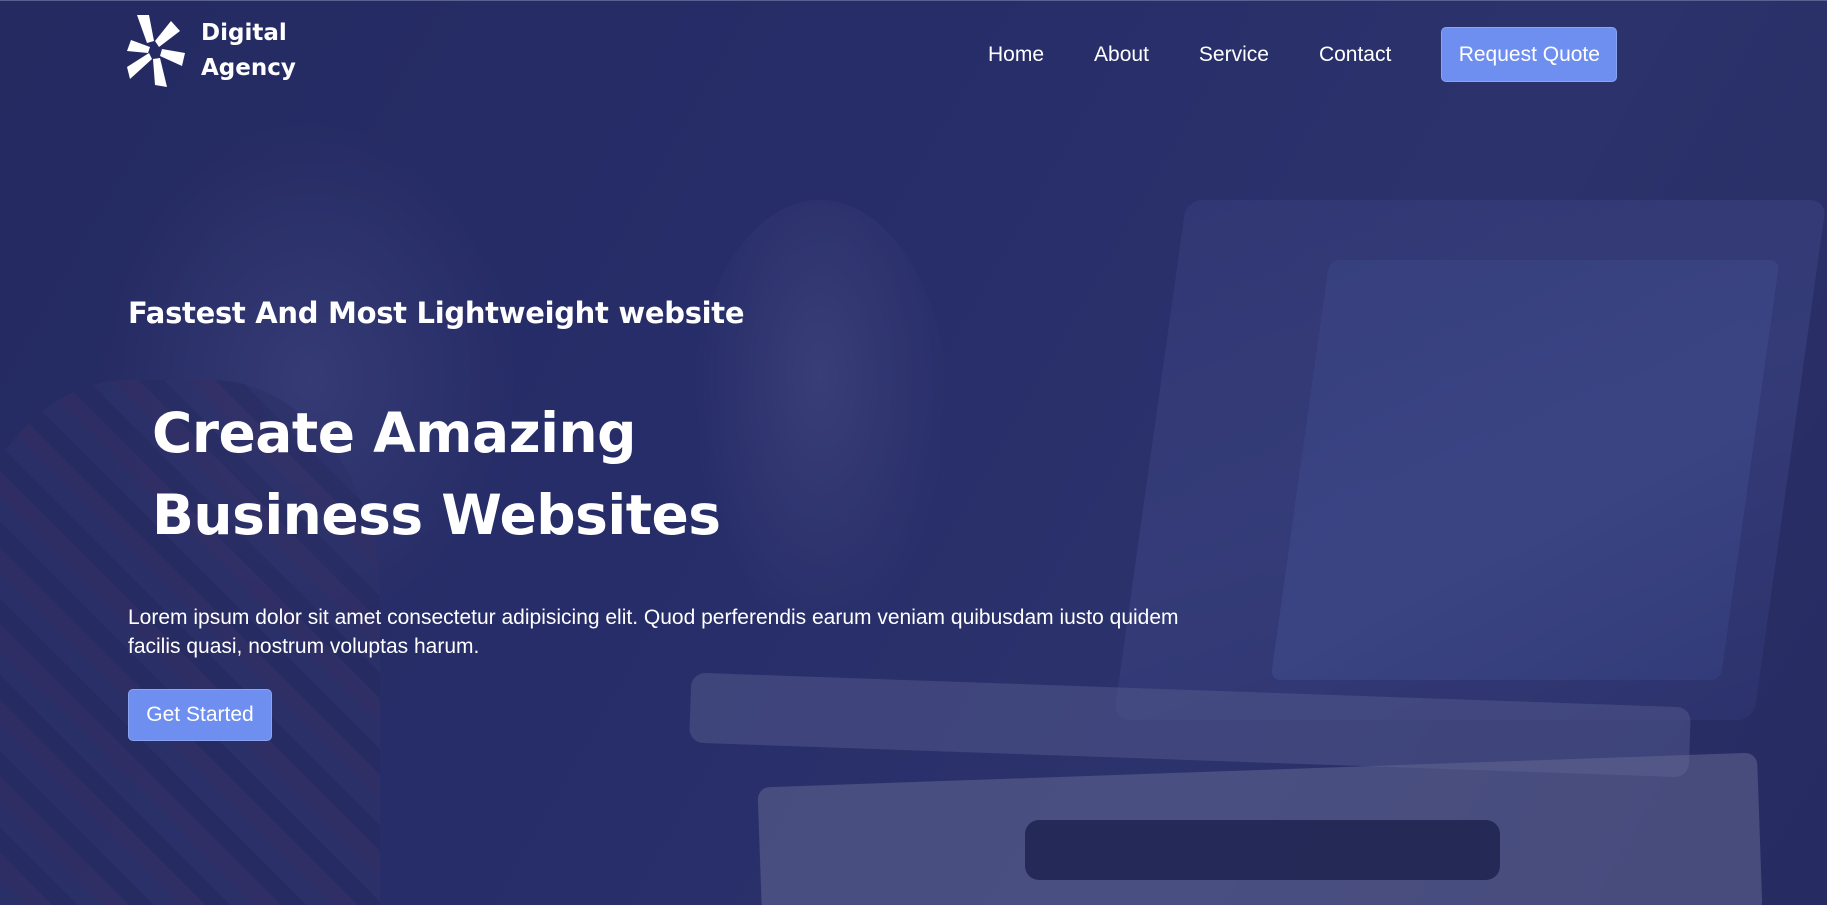 The image size is (1827, 905). What do you see at coordinates (436, 474) in the screenshot?
I see `hero-headline: Create Amazing Business Websites` at bounding box center [436, 474].